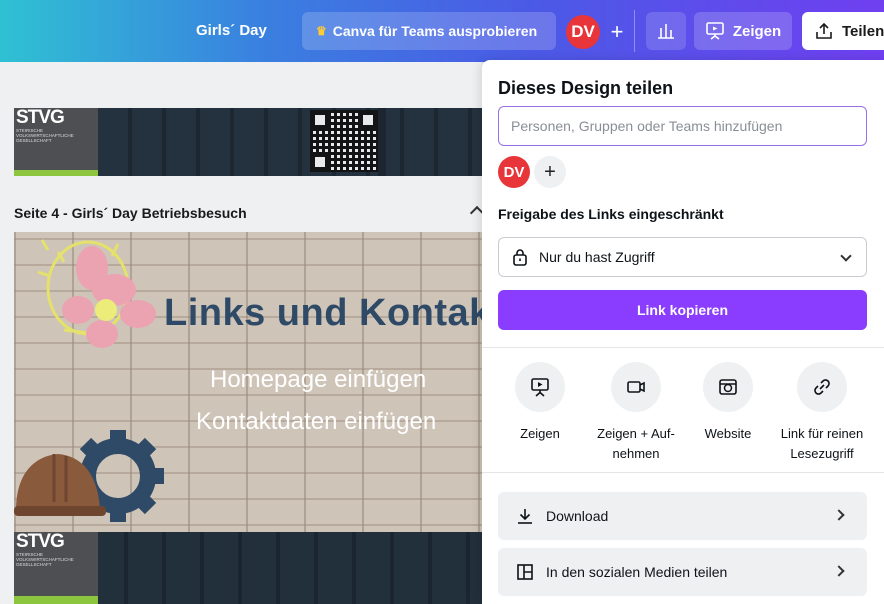 The height and width of the screenshot is (604, 884). What do you see at coordinates (321, 31) in the screenshot?
I see `crown-icon: ♛` at bounding box center [321, 31].